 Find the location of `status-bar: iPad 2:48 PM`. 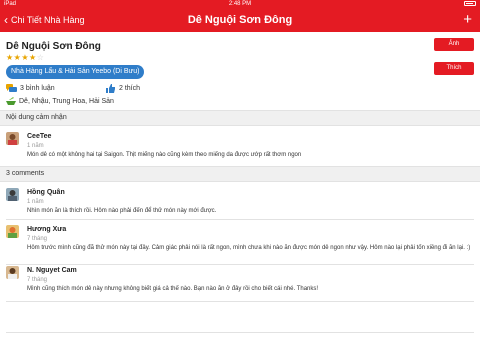

status-bar: iPad 2:48 PM is located at coordinates (240, 4).